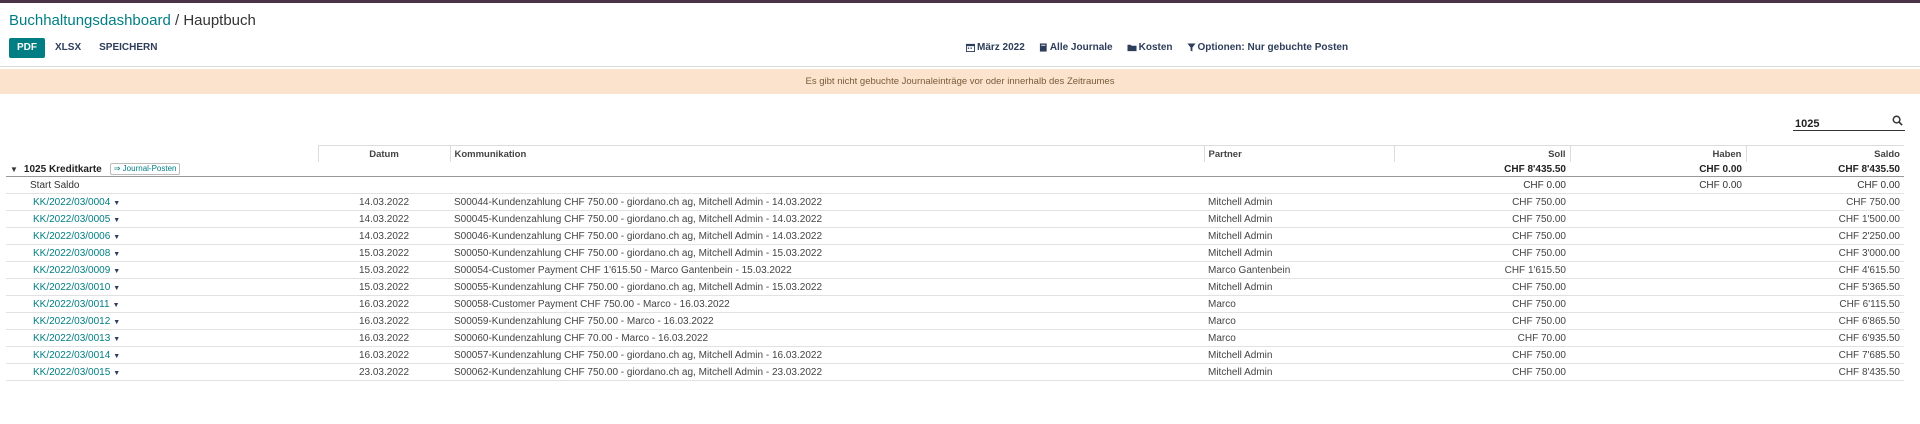  Describe the element at coordinates (162, 304) in the screenshot. I see `entry-reference: KK/2022/03/0011 ▼` at that location.